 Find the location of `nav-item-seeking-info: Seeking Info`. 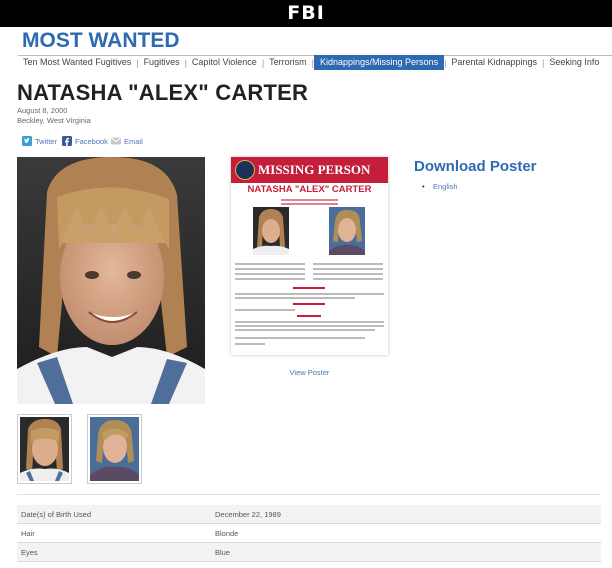

nav-item-seeking-info: Seeking Info is located at coordinates (574, 62).